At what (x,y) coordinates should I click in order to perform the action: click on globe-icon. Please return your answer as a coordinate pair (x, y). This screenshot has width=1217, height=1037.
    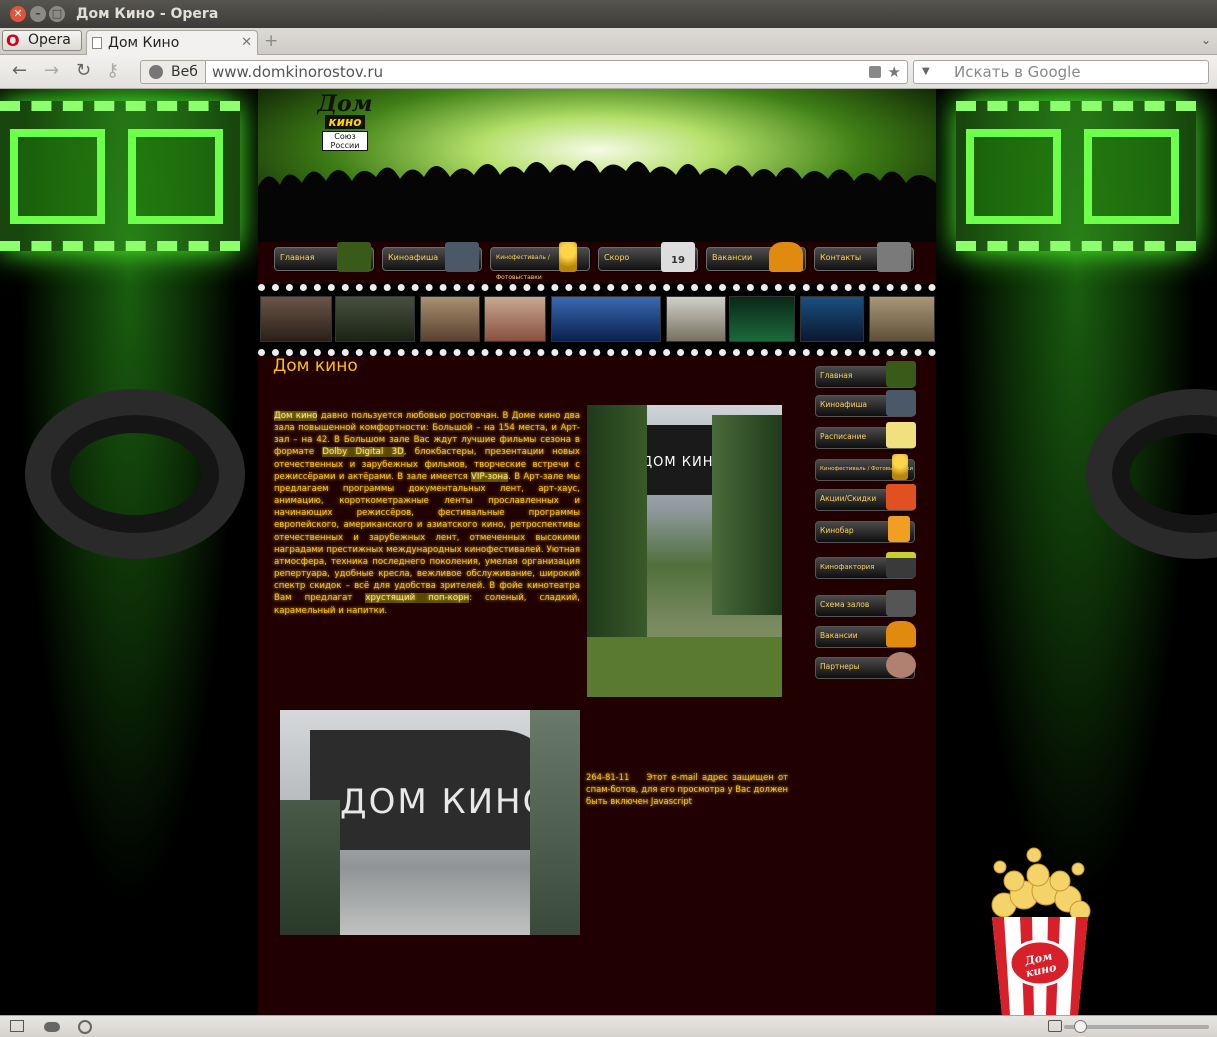
    Looking at the image, I should click on (156, 72).